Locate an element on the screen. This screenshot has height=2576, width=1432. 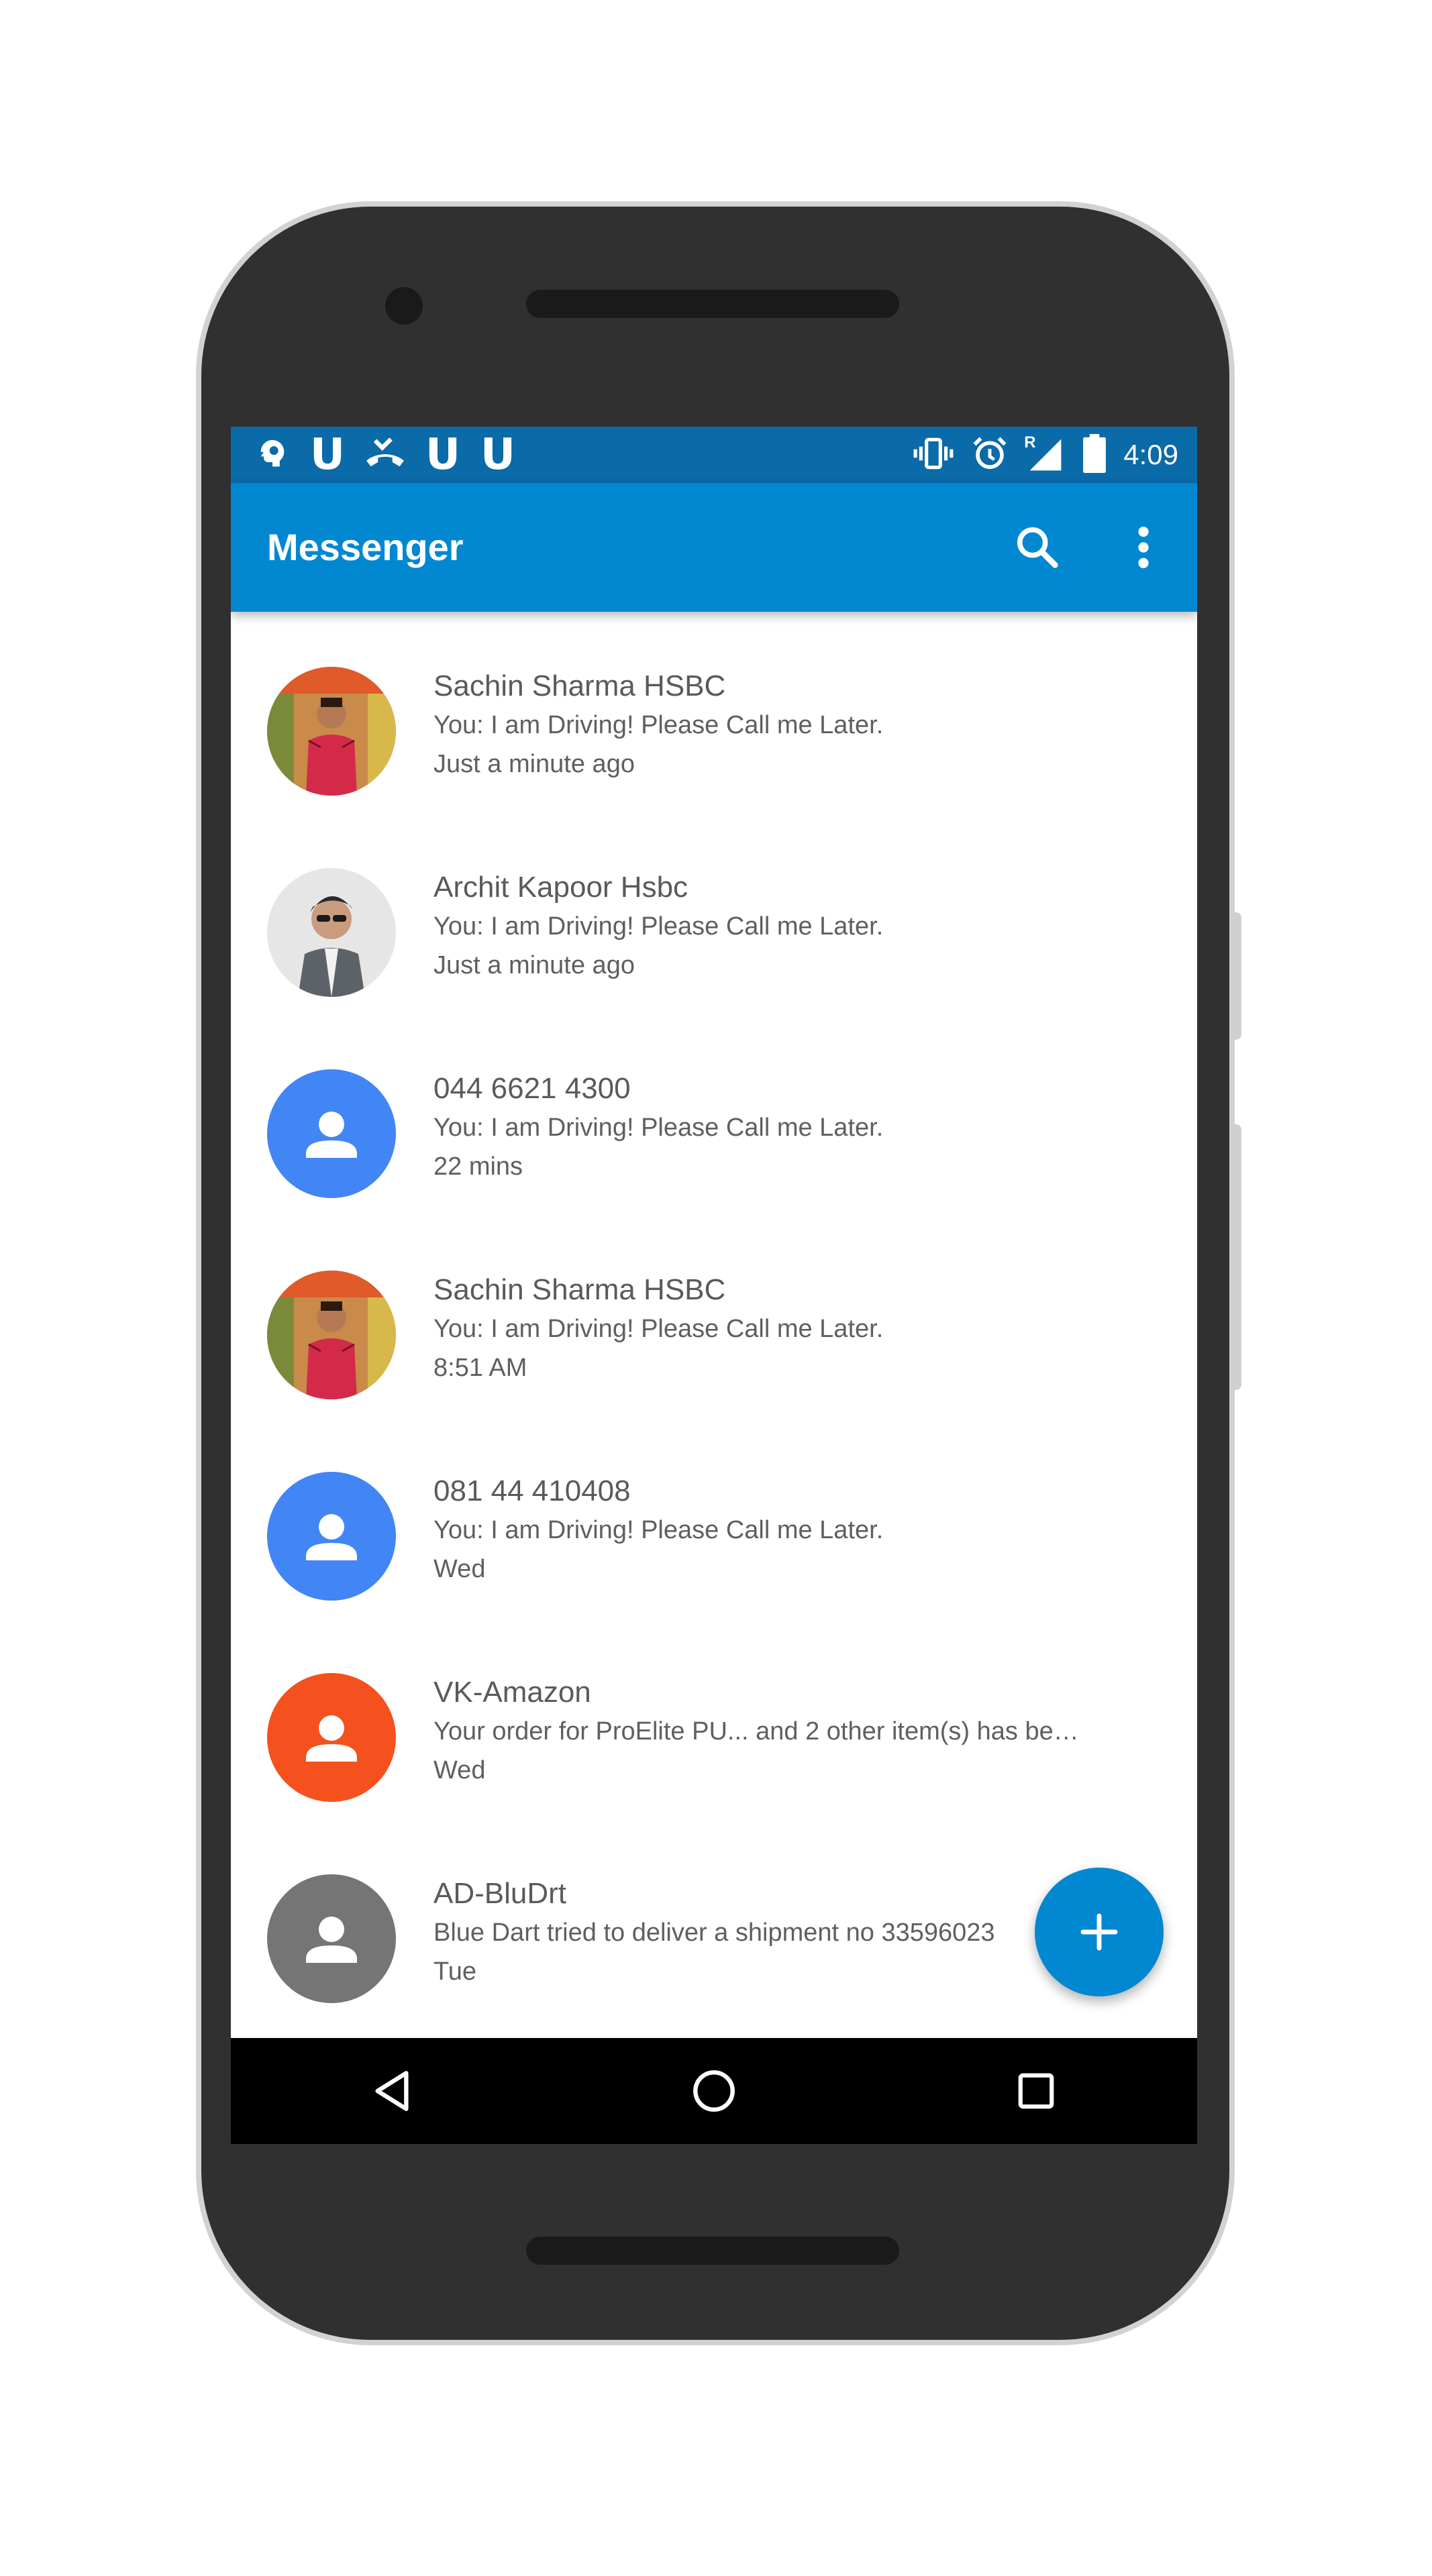
message-time: Tue is located at coordinates (455, 1971).